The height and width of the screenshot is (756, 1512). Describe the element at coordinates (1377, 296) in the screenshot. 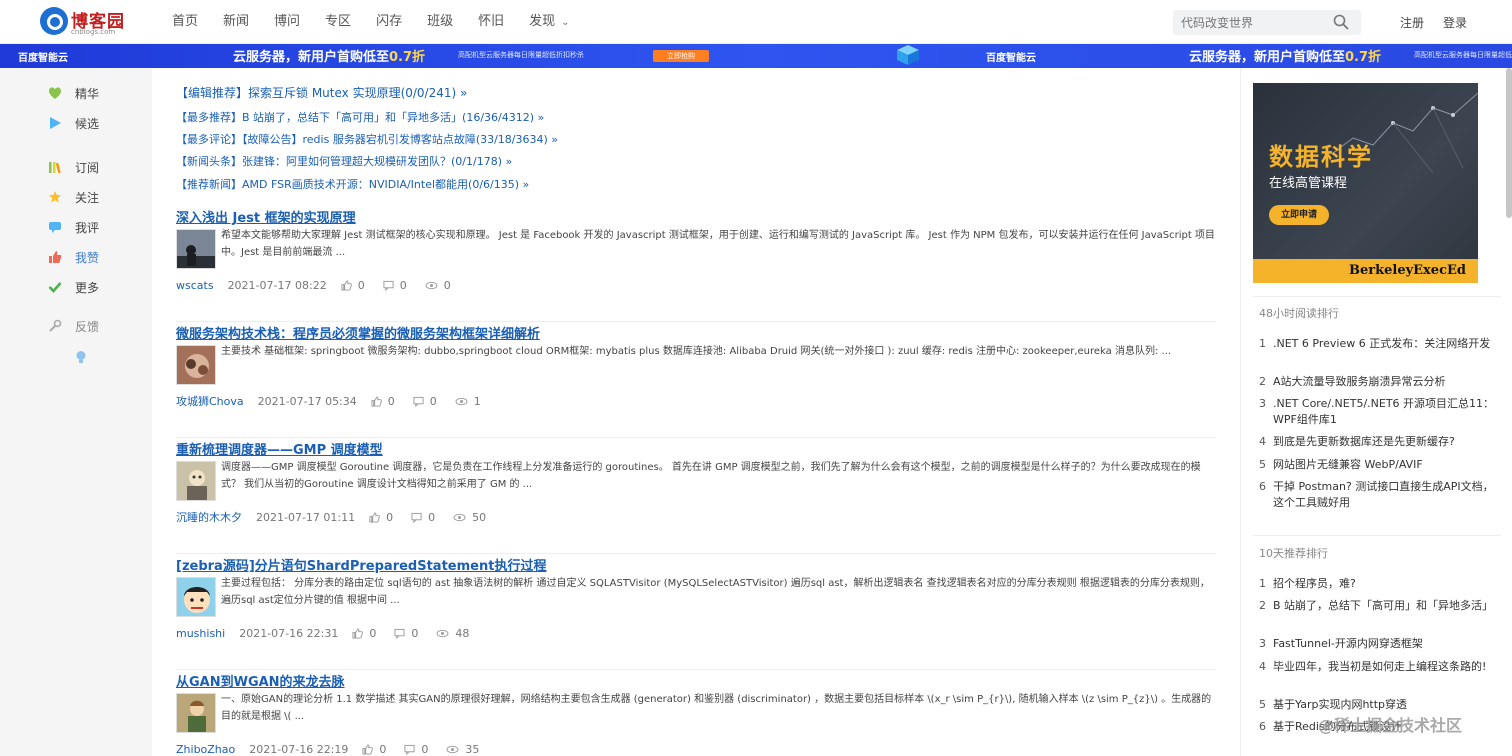

I see `divider` at that location.